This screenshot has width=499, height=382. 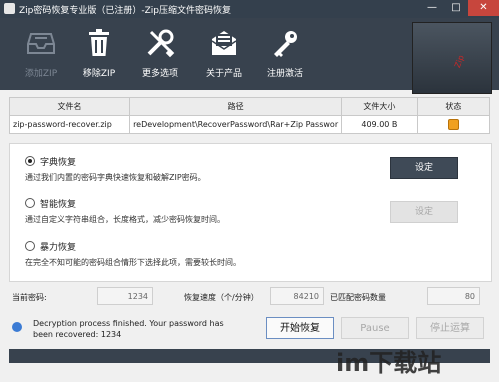 I want to click on smart-mode-desc: 通过自定义字符串组合，长度格式，减少密码恢复时间。, so click(x=125, y=219).